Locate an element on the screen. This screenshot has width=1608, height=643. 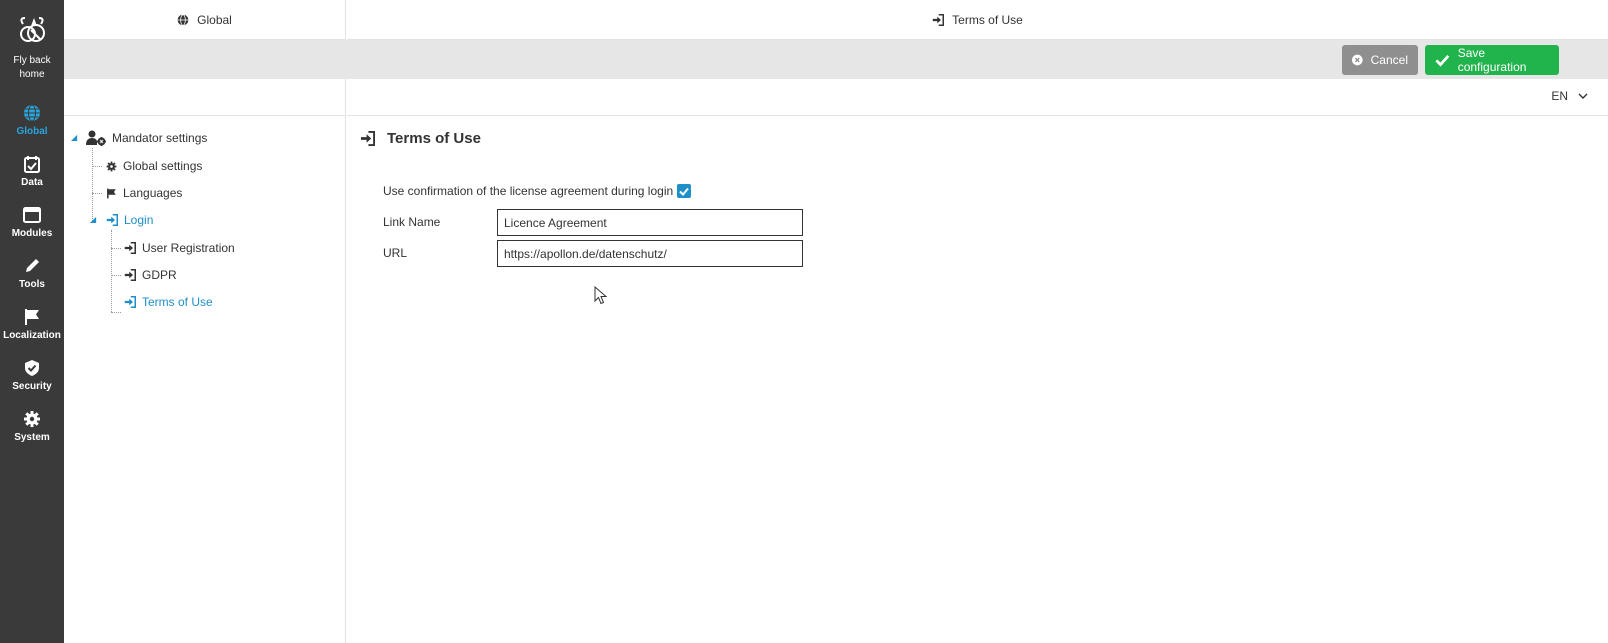
chevron-down-icon is located at coordinates (1583, 96).